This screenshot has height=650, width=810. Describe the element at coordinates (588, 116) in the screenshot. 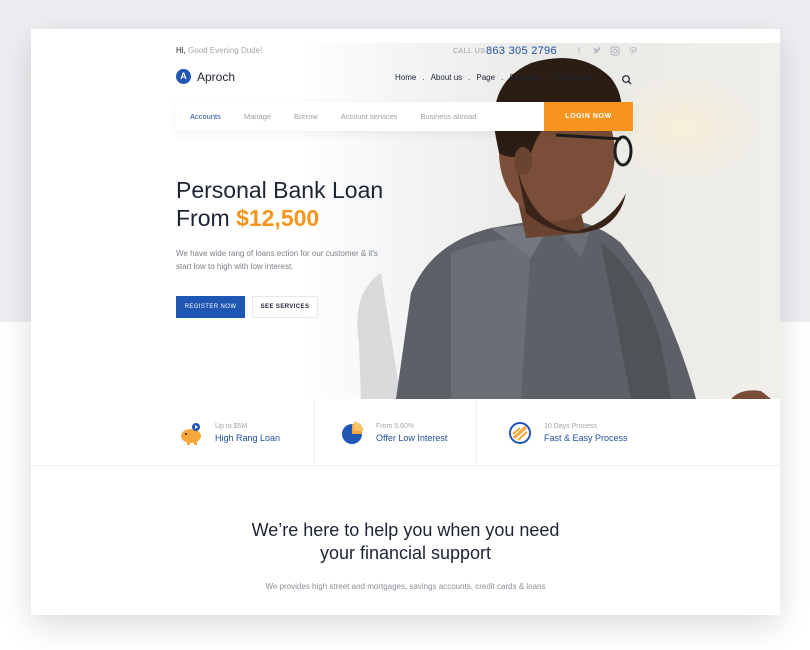

I see `login-button: LOGIN NOW` at that location.